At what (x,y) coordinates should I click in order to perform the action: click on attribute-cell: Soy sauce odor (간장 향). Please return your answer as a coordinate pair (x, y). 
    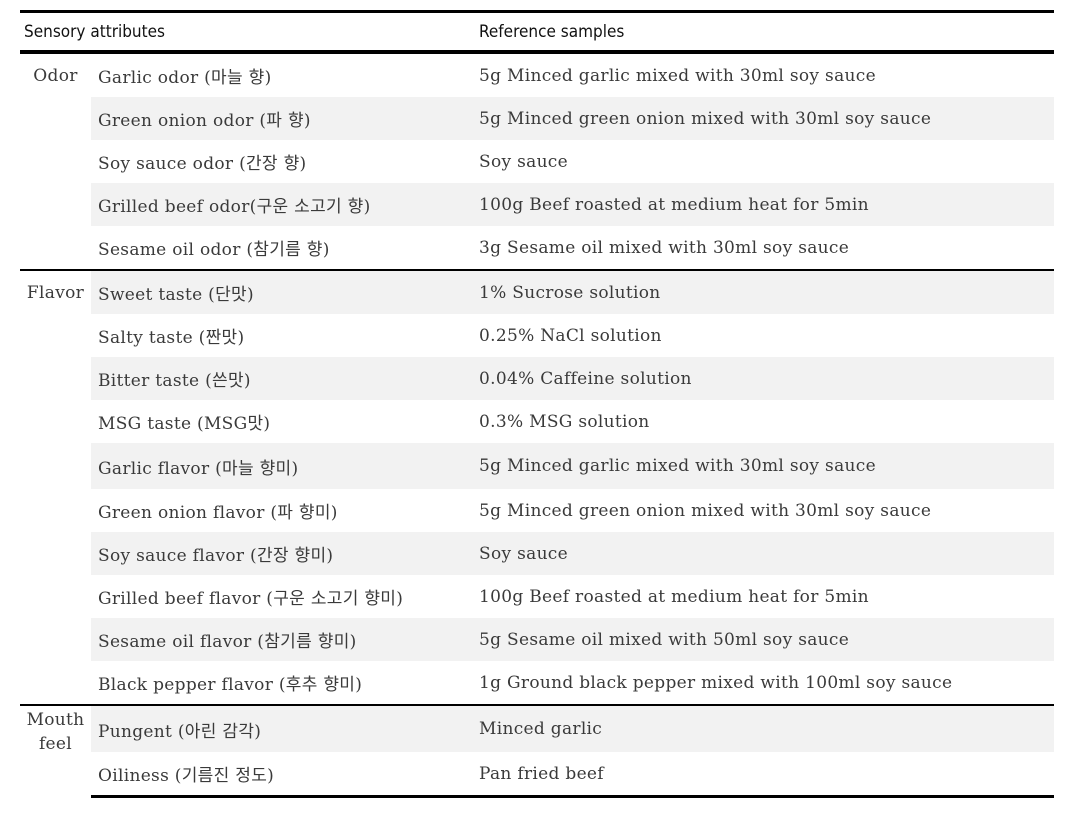
    Looking at the image, I should click on (202, 164).